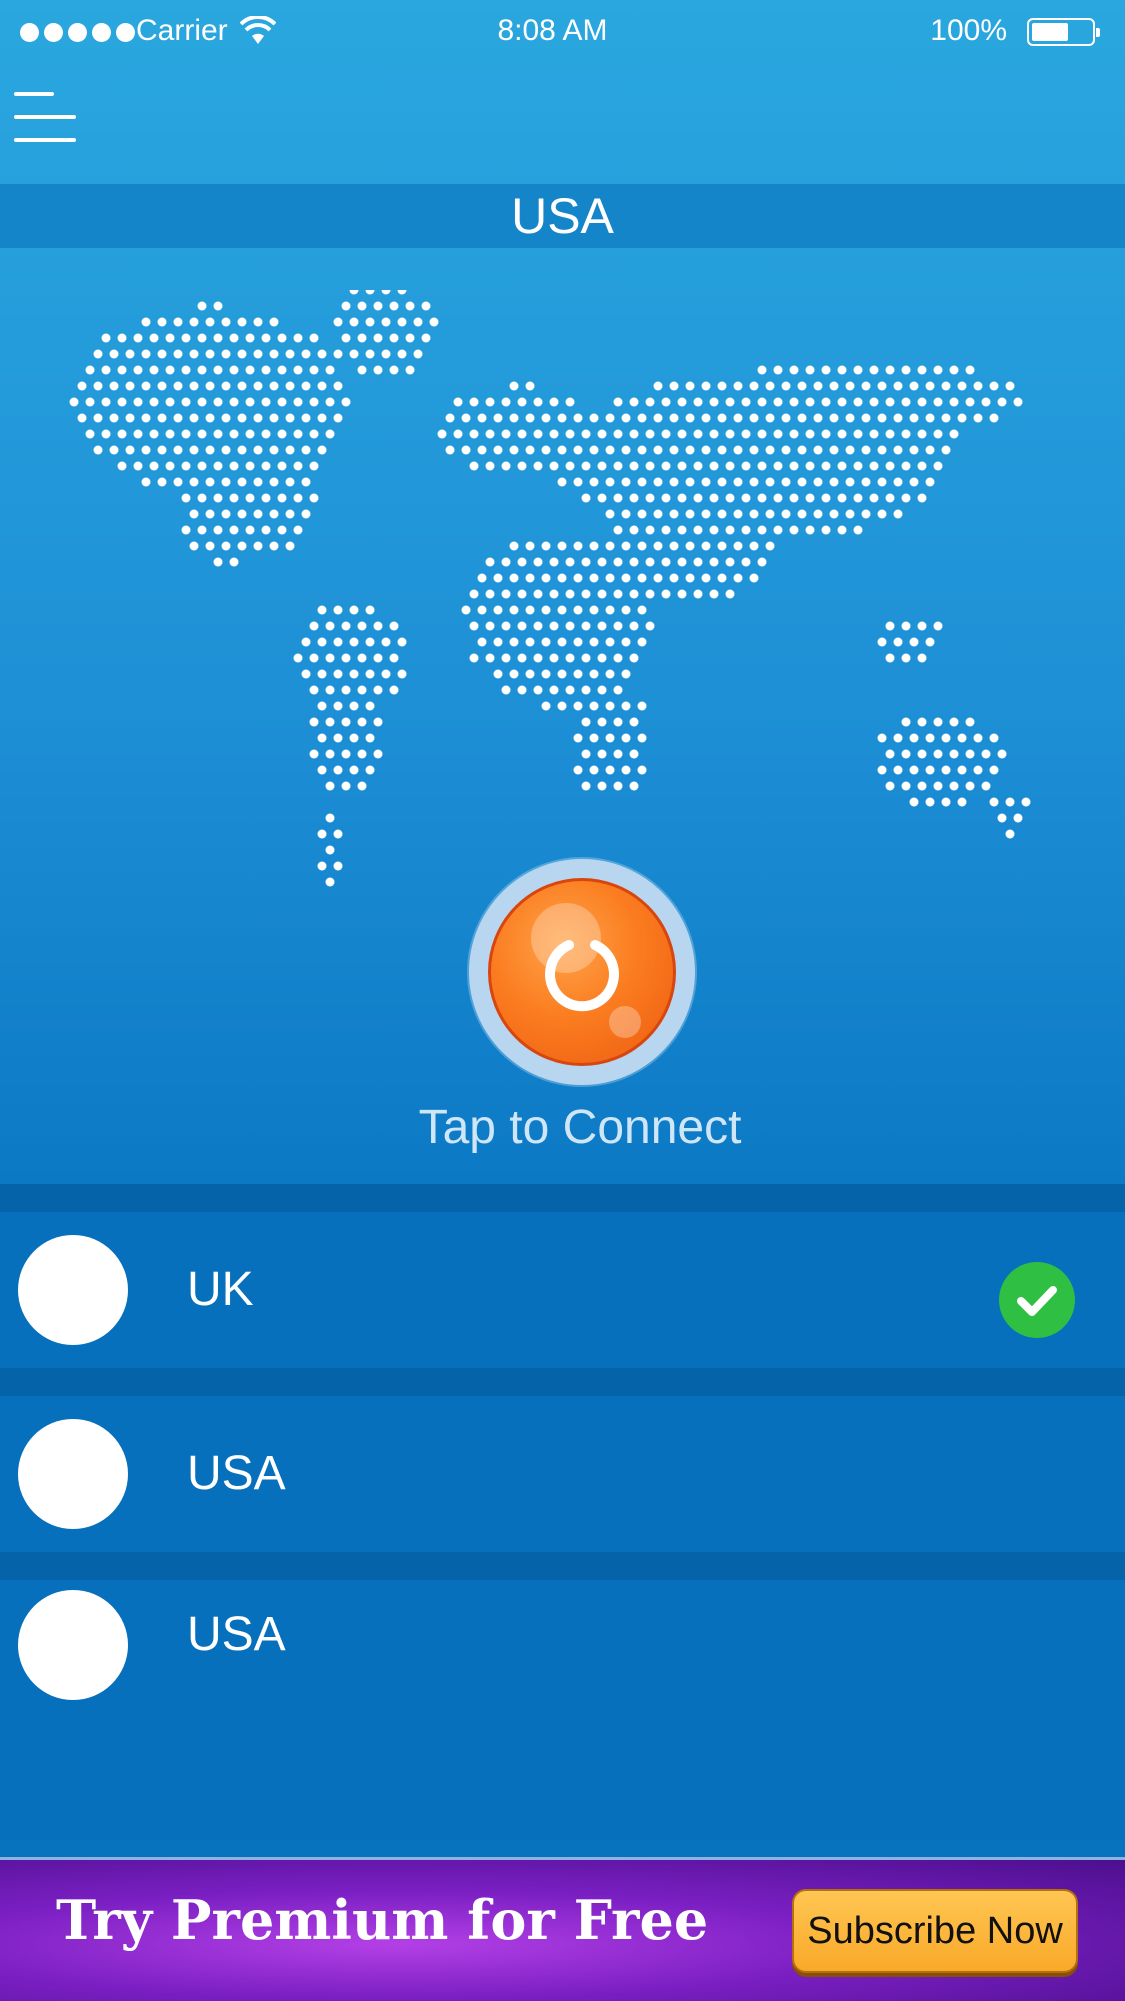 This screenshot has width=1125, height=2001. I want to click on connect-label: Tap to Connect, so click(580, 1127).